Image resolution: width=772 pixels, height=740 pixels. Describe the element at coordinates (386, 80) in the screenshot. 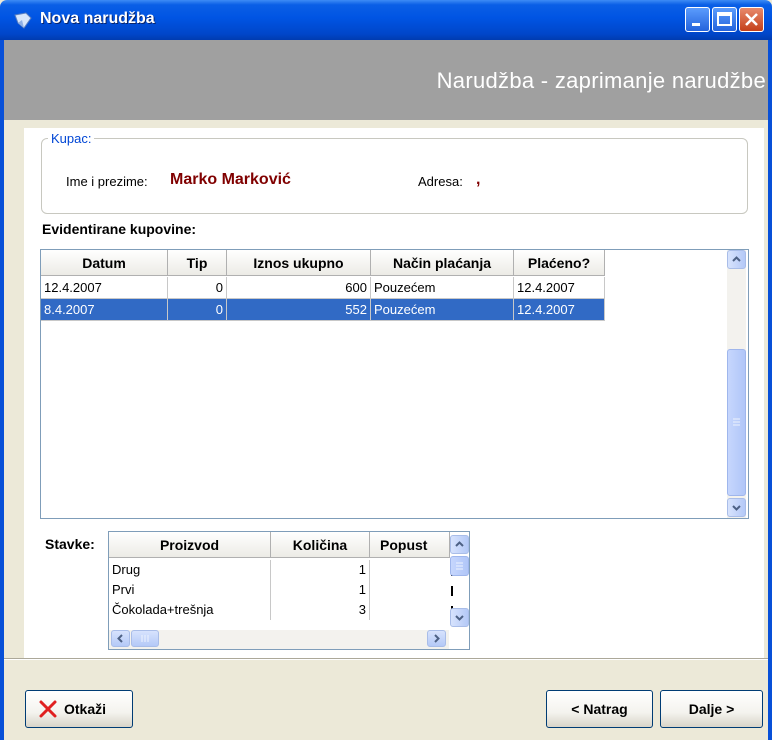

I see `wizard-header: Narudžba - zaprimanje narudžbe` at that location.